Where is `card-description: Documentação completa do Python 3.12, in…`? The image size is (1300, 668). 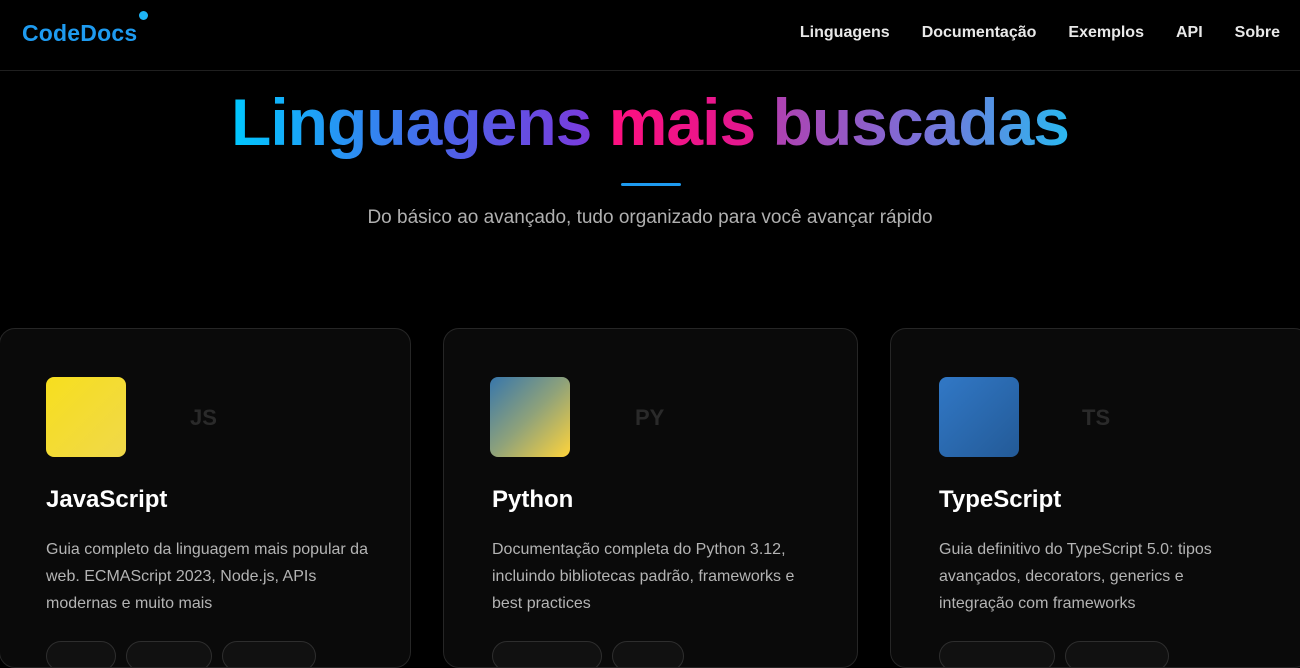
card-description: Documentação completa do Python 3.12, in… is located at coordinates (643, 576).